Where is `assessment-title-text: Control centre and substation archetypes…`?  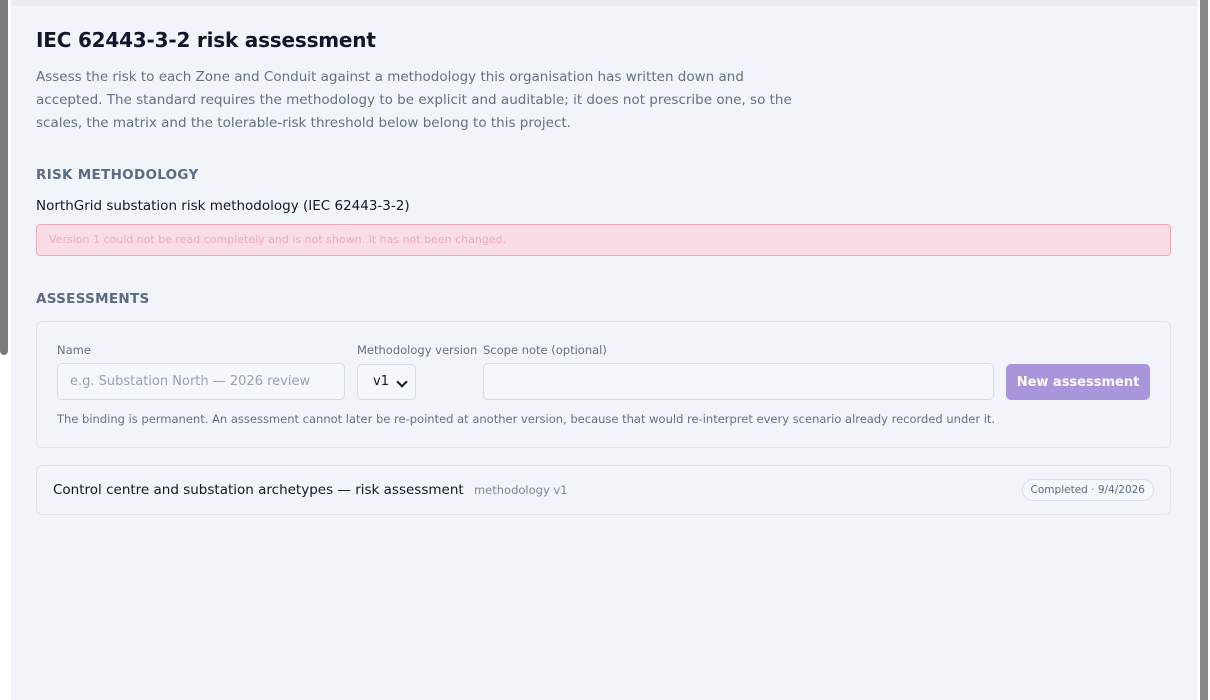
assessment-title-text: Control centre and substation archetypes… is located at coordinates (258, 490).